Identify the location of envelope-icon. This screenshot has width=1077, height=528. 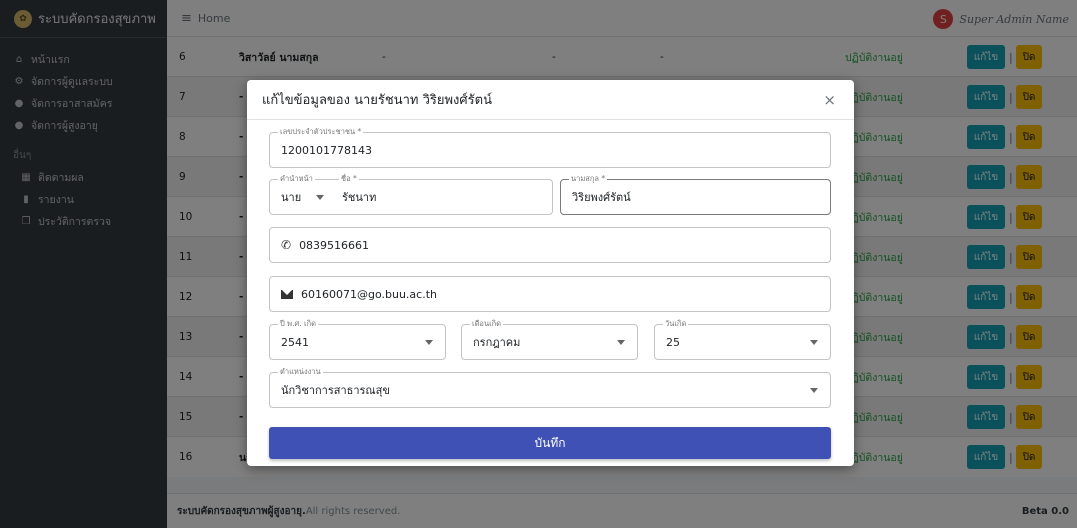
(287, 294).